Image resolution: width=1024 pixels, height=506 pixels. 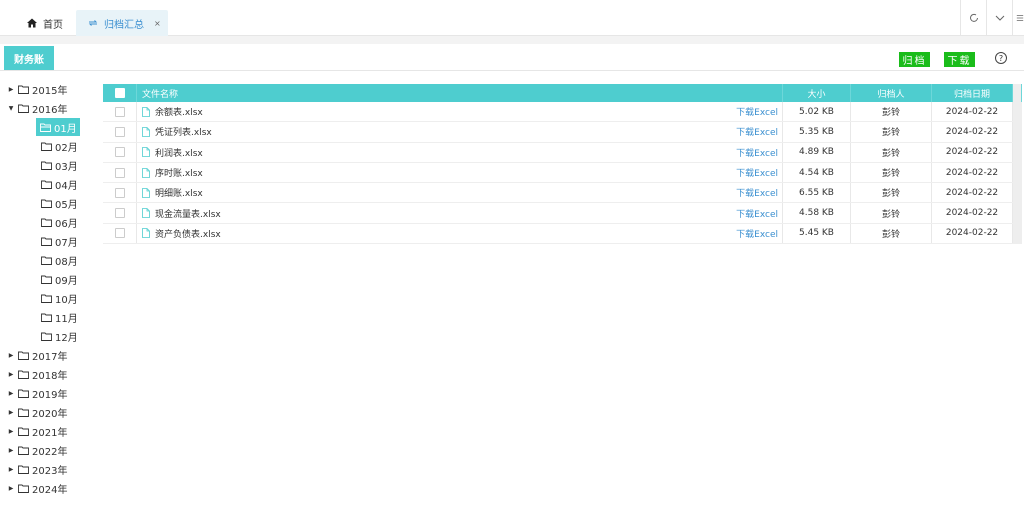 What do you see at coordinates (58, 146) in the screenshot?
I see `tree-month-1: 02月` at bounding box center [58, 146].